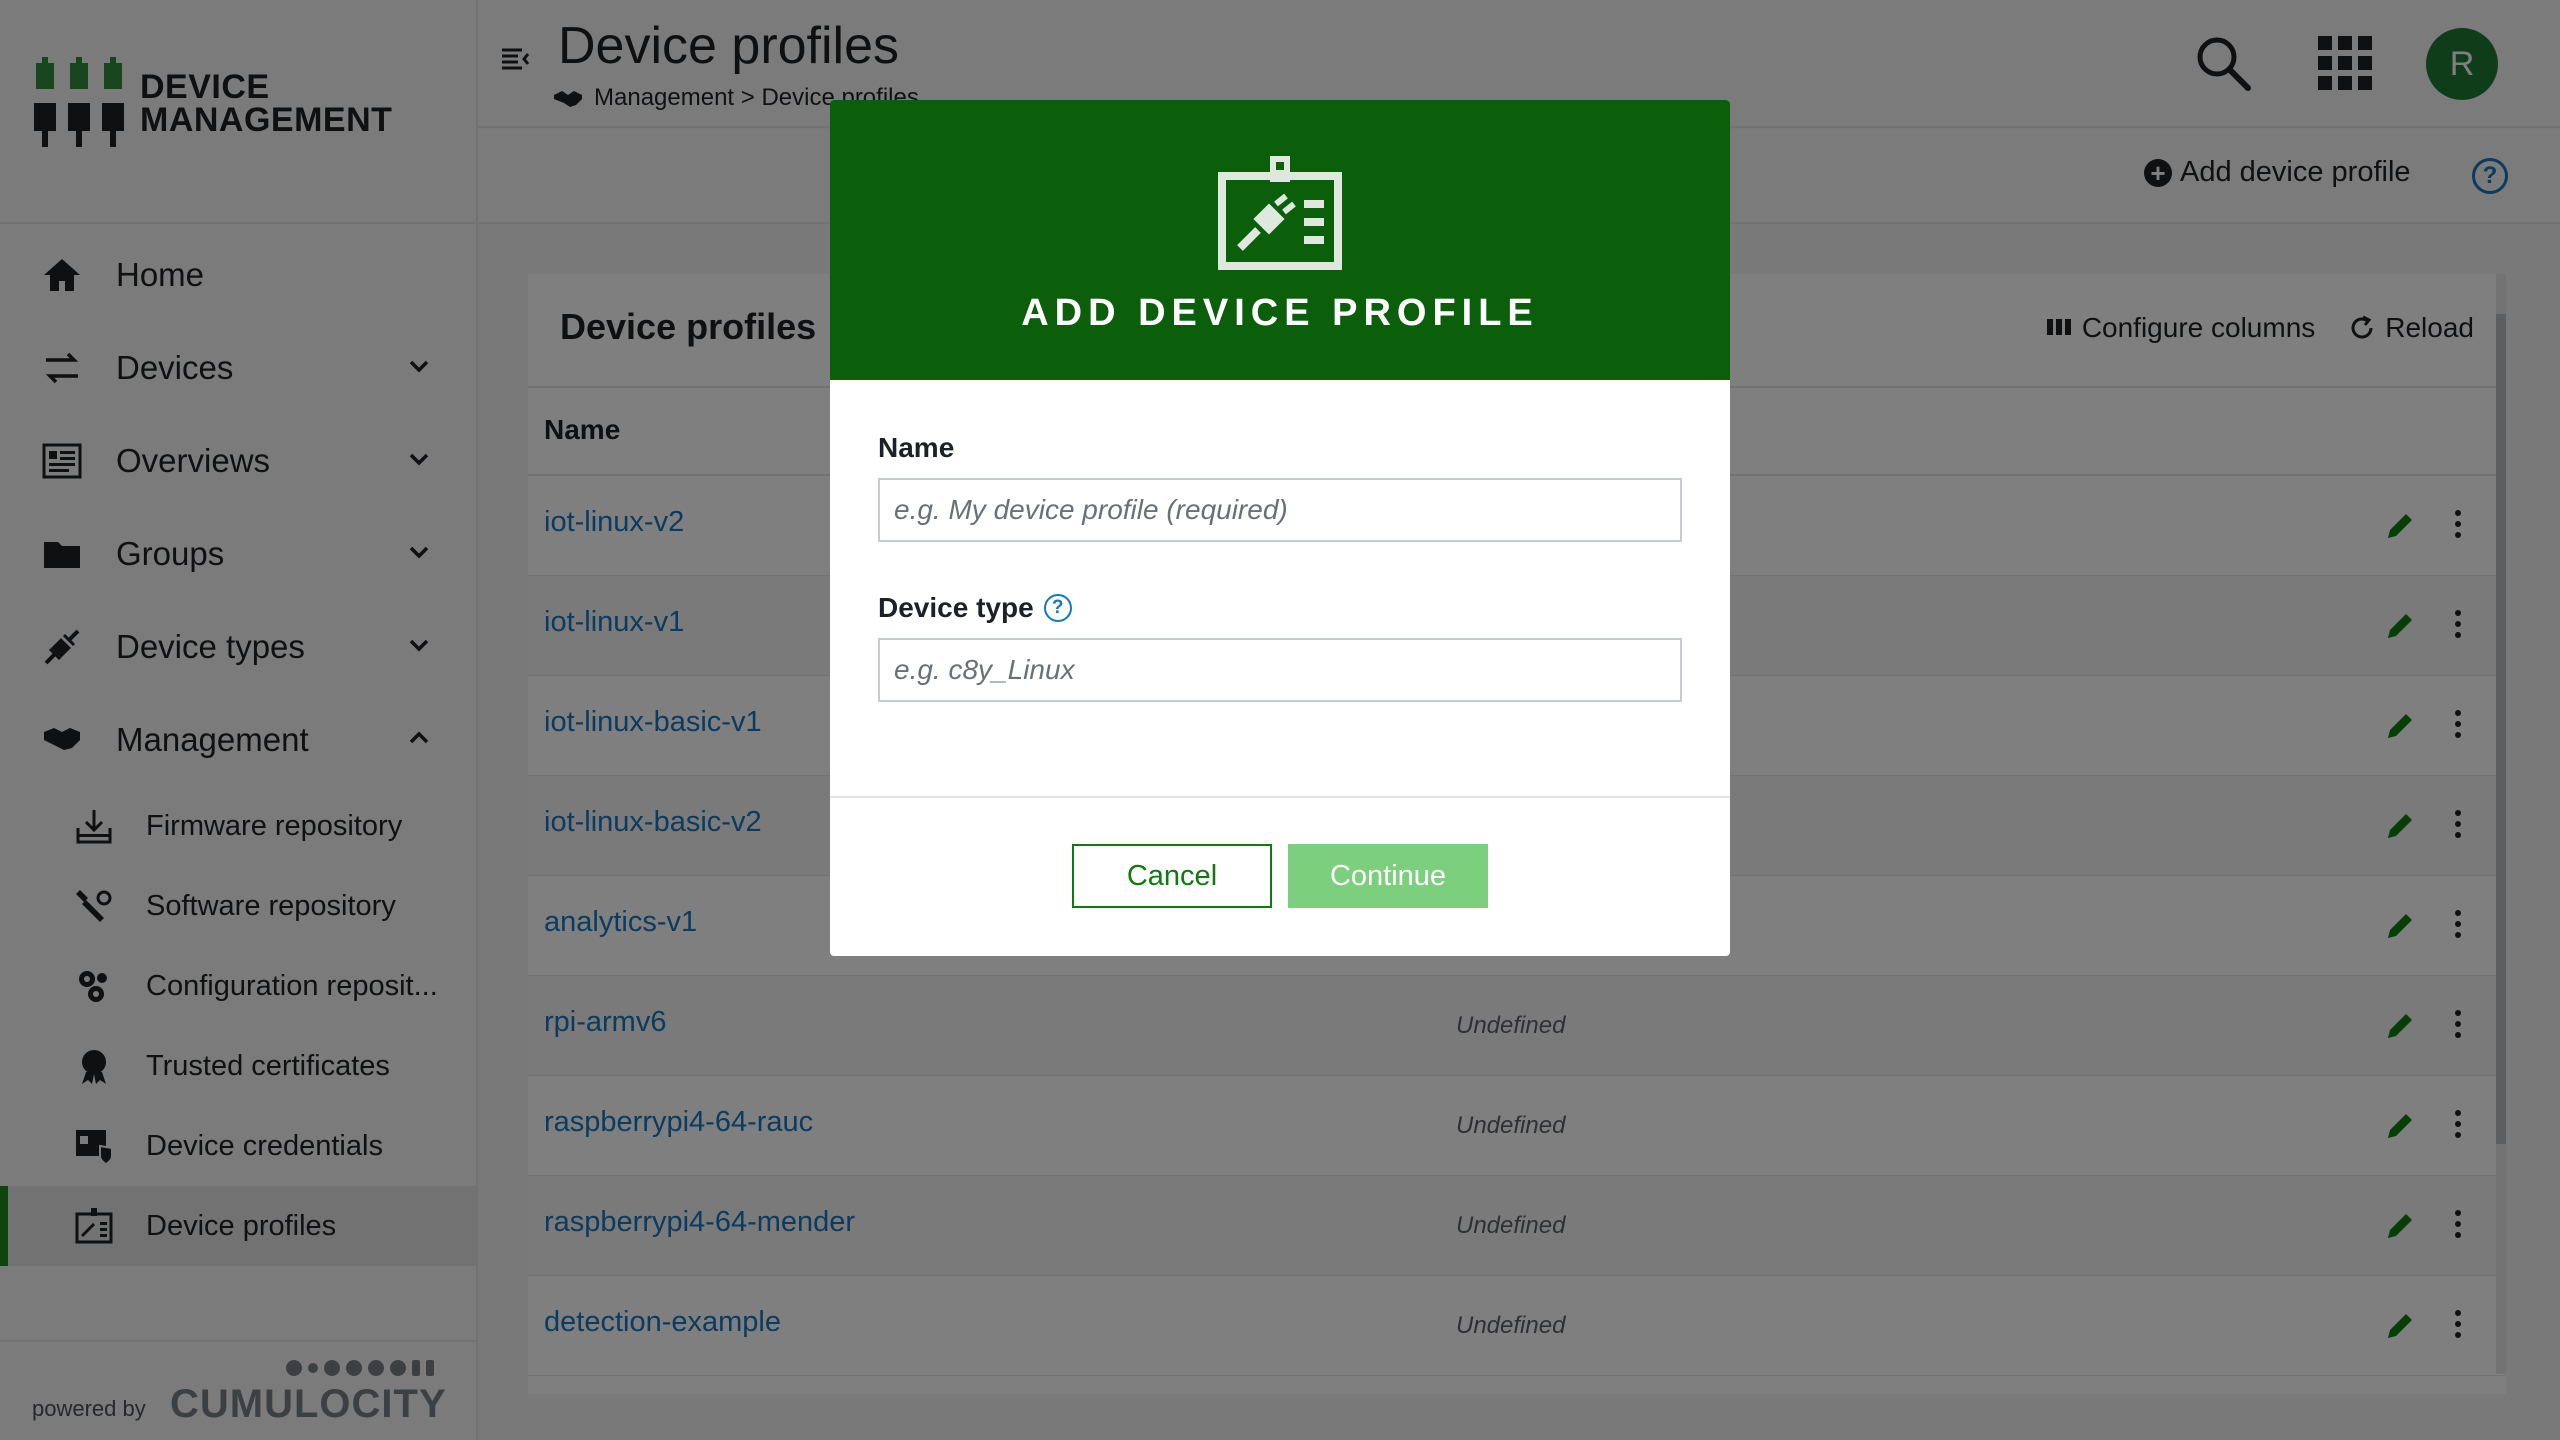 The image size is (2560, 1440). What do you see at coordinates (1057, 608) in the screenshot?
I see `help-icon: ?` at bounding box center [1057, 608].